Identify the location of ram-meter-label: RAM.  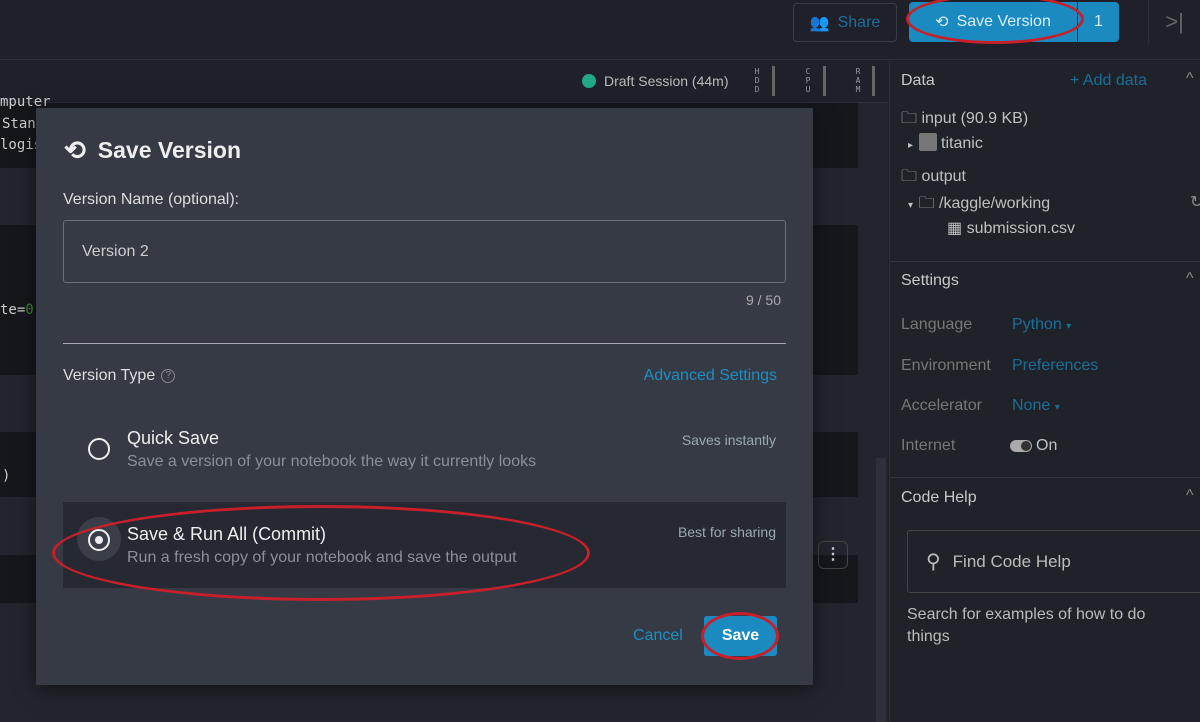
(858, 80).